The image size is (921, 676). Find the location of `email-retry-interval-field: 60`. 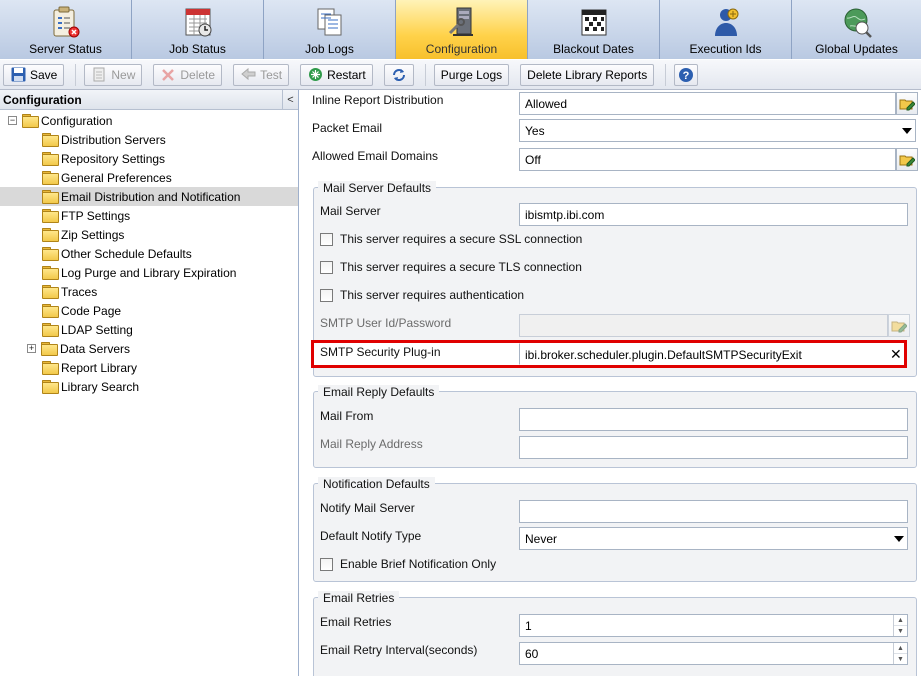

email-retry-interval-field: 60 is located at coordinates (713, 653).